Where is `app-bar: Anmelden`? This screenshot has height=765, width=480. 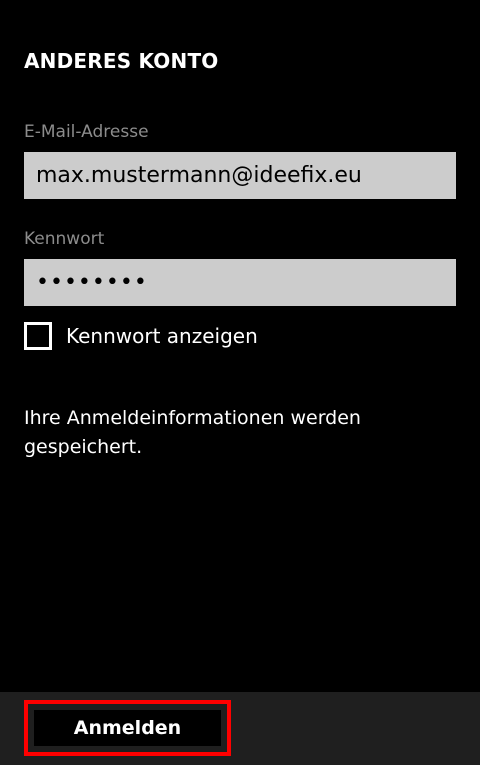
app-bar: Anmelden is located at coordinates (240, 728).